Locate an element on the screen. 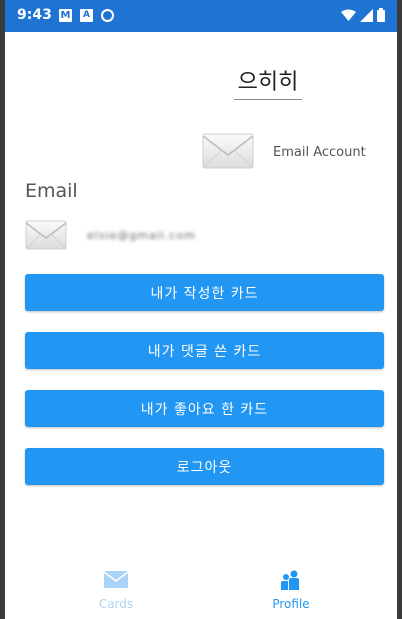 The image size is (402, 619). notification-icons: M A is located at coordinates (86, 15).